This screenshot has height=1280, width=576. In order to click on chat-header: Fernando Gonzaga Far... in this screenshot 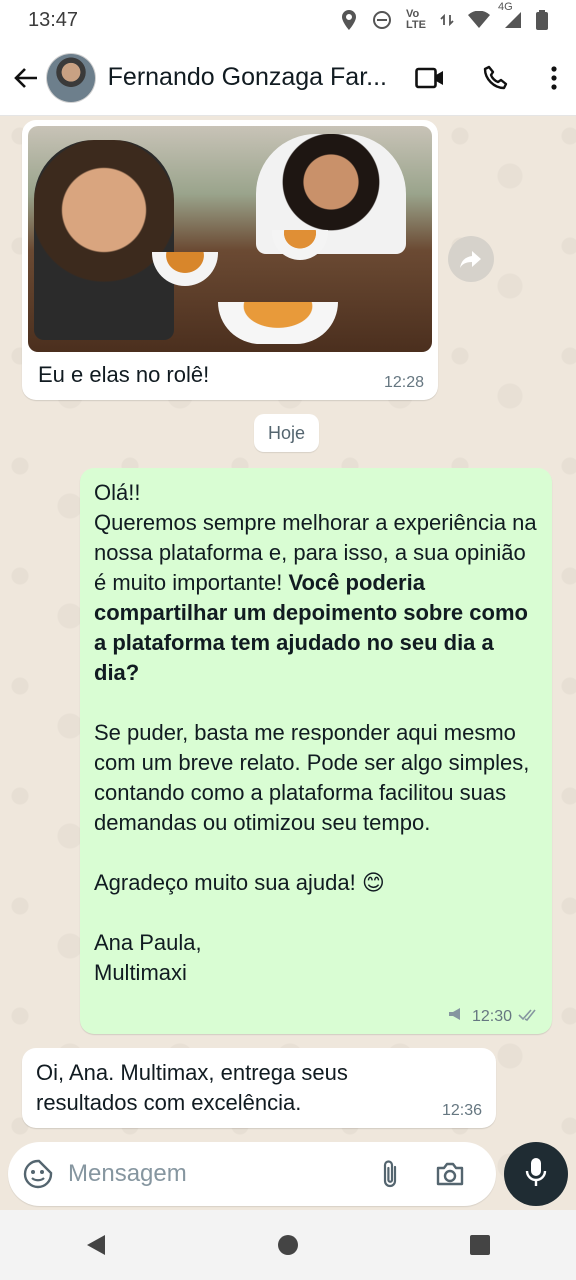, I will do `click(288, 78)`.